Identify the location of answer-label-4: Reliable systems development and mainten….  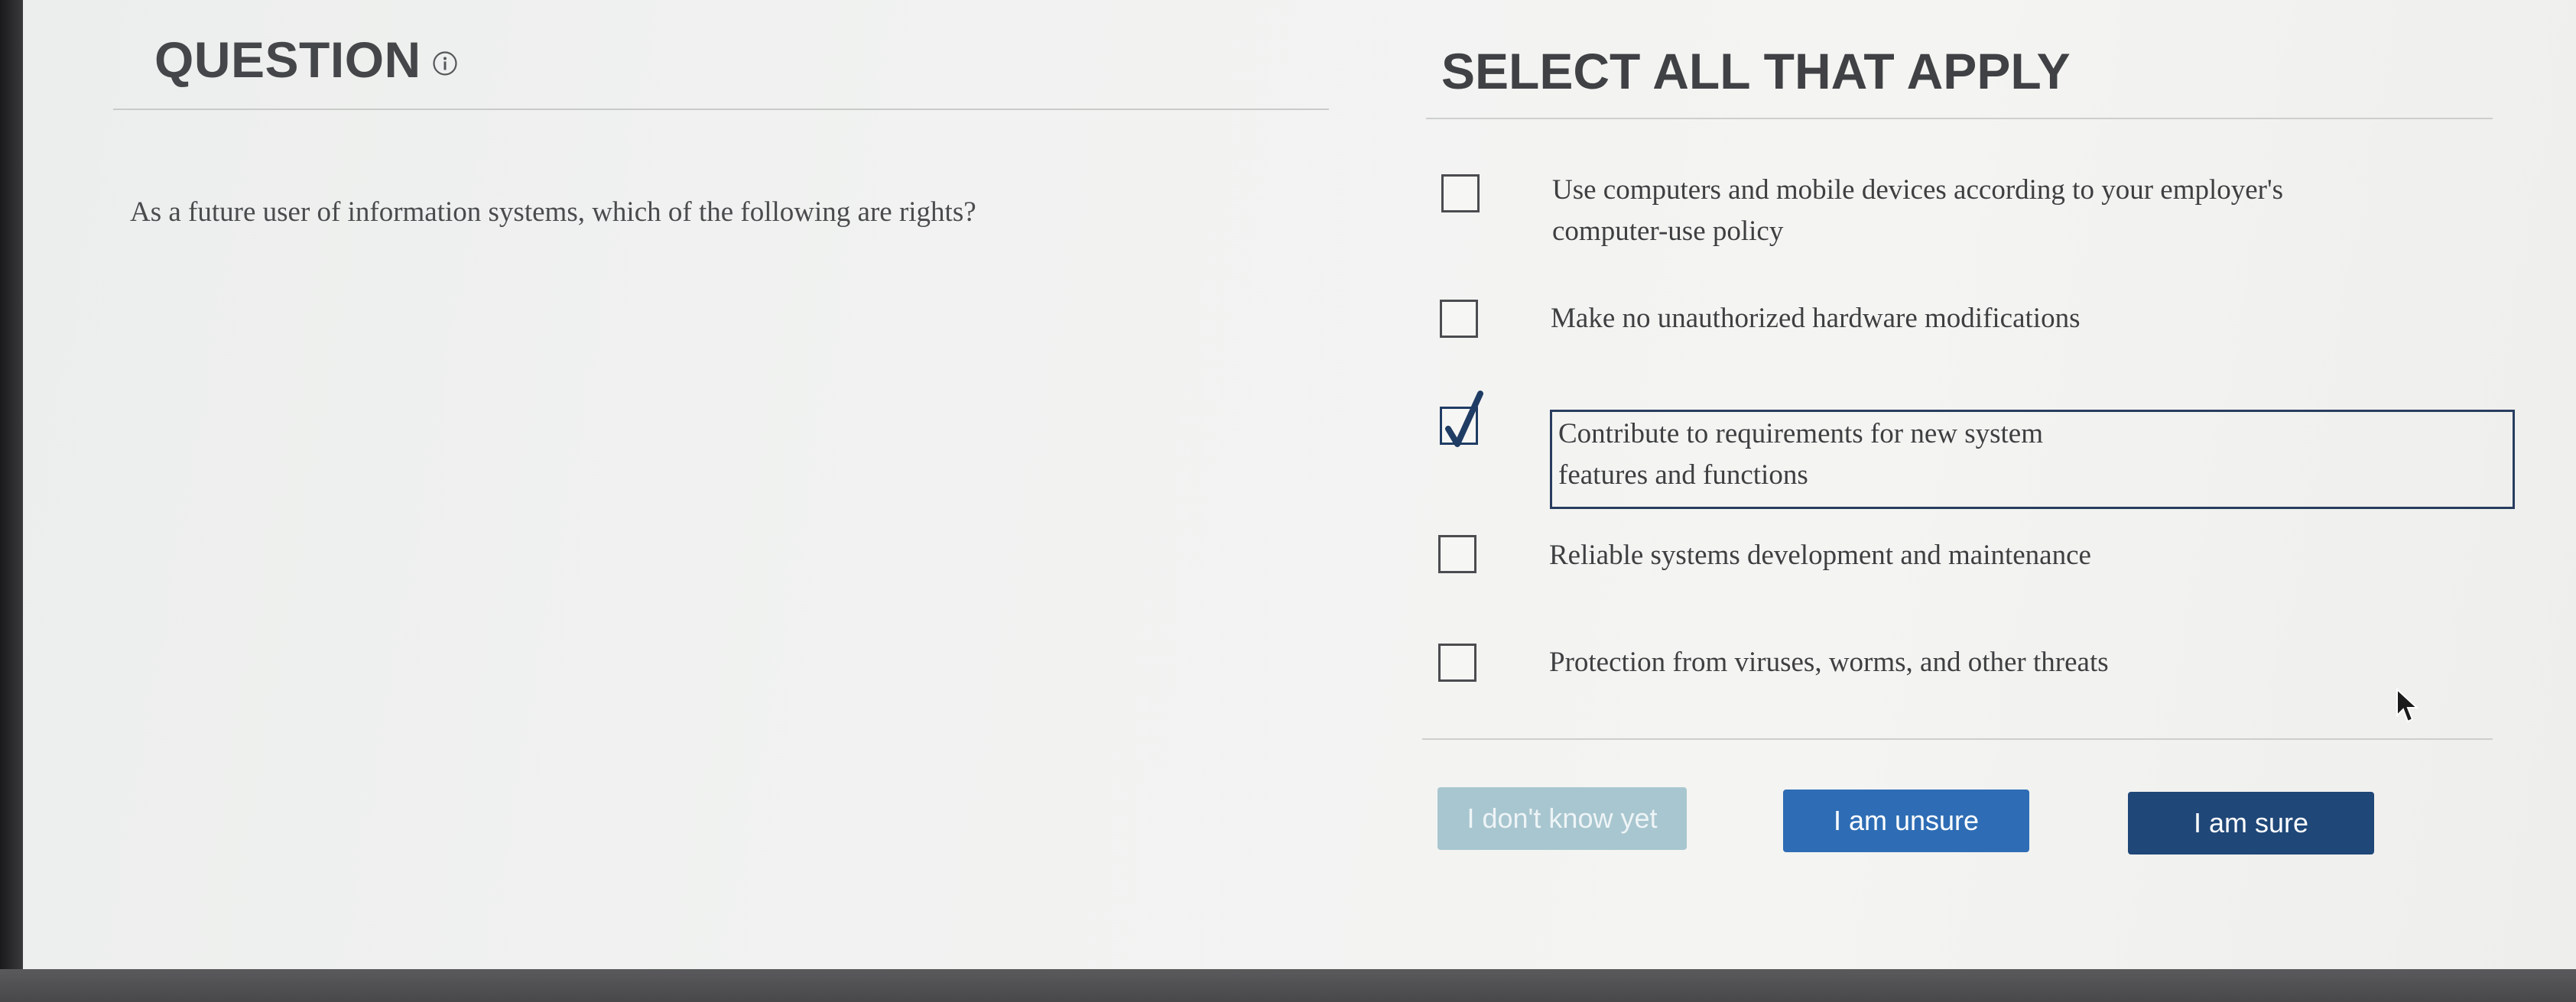
(1820, 555).